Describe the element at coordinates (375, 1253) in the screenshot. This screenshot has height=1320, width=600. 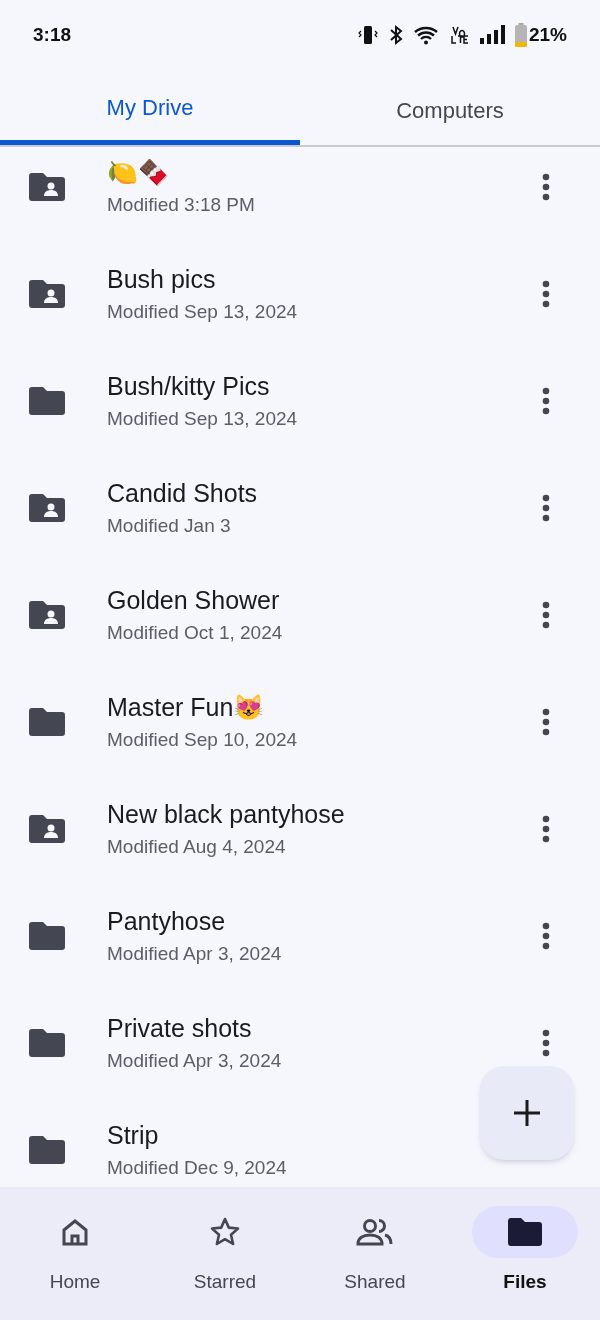
I see `nav-tab: Shared` at that location.